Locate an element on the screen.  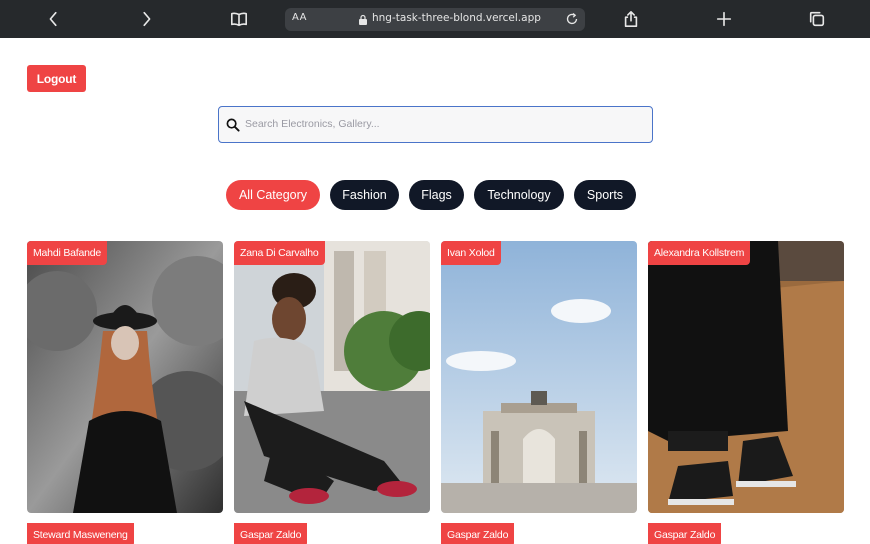
chip-sports: Sports is located at coordinates (605, 195).